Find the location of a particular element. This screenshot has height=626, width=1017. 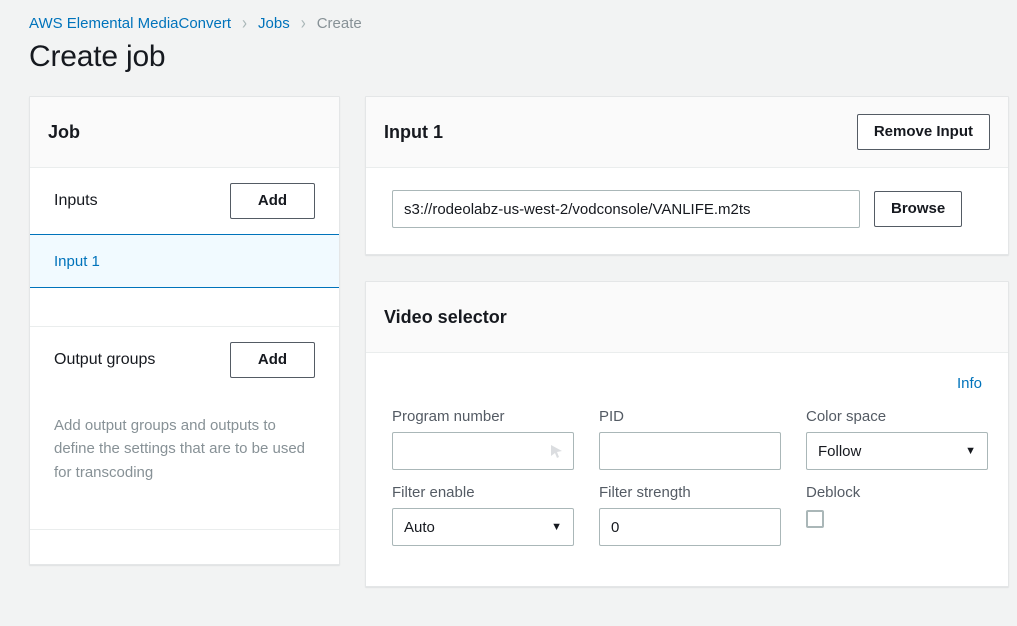

add-output-group-button: Add is located at coordinates (272, 360).